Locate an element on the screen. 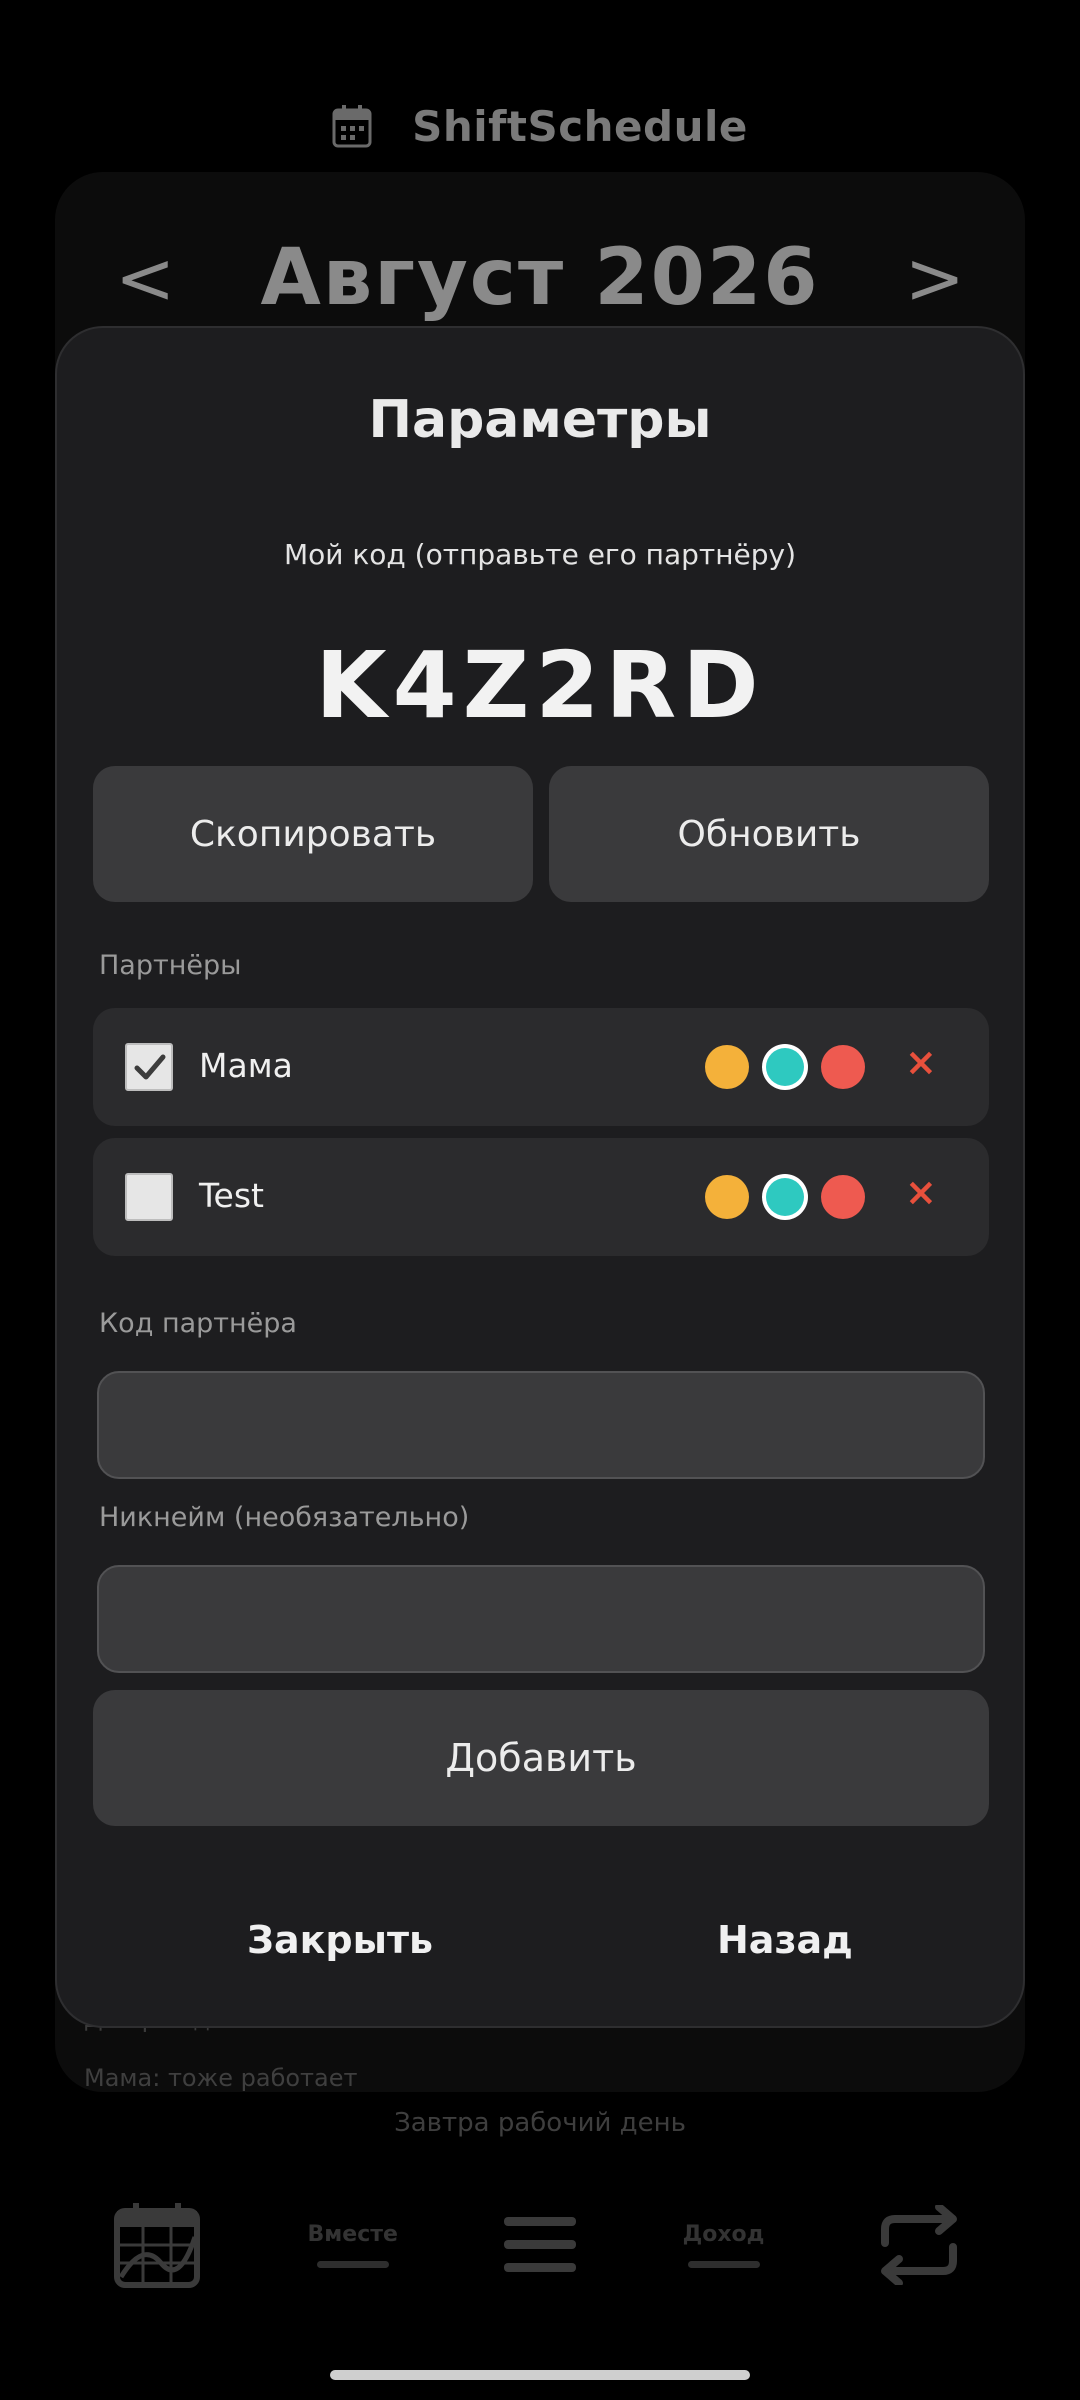 Image resolution: width=1080 pixels, height=2400 pixels. prev-month-button: < is located at coordinates (145, 278).